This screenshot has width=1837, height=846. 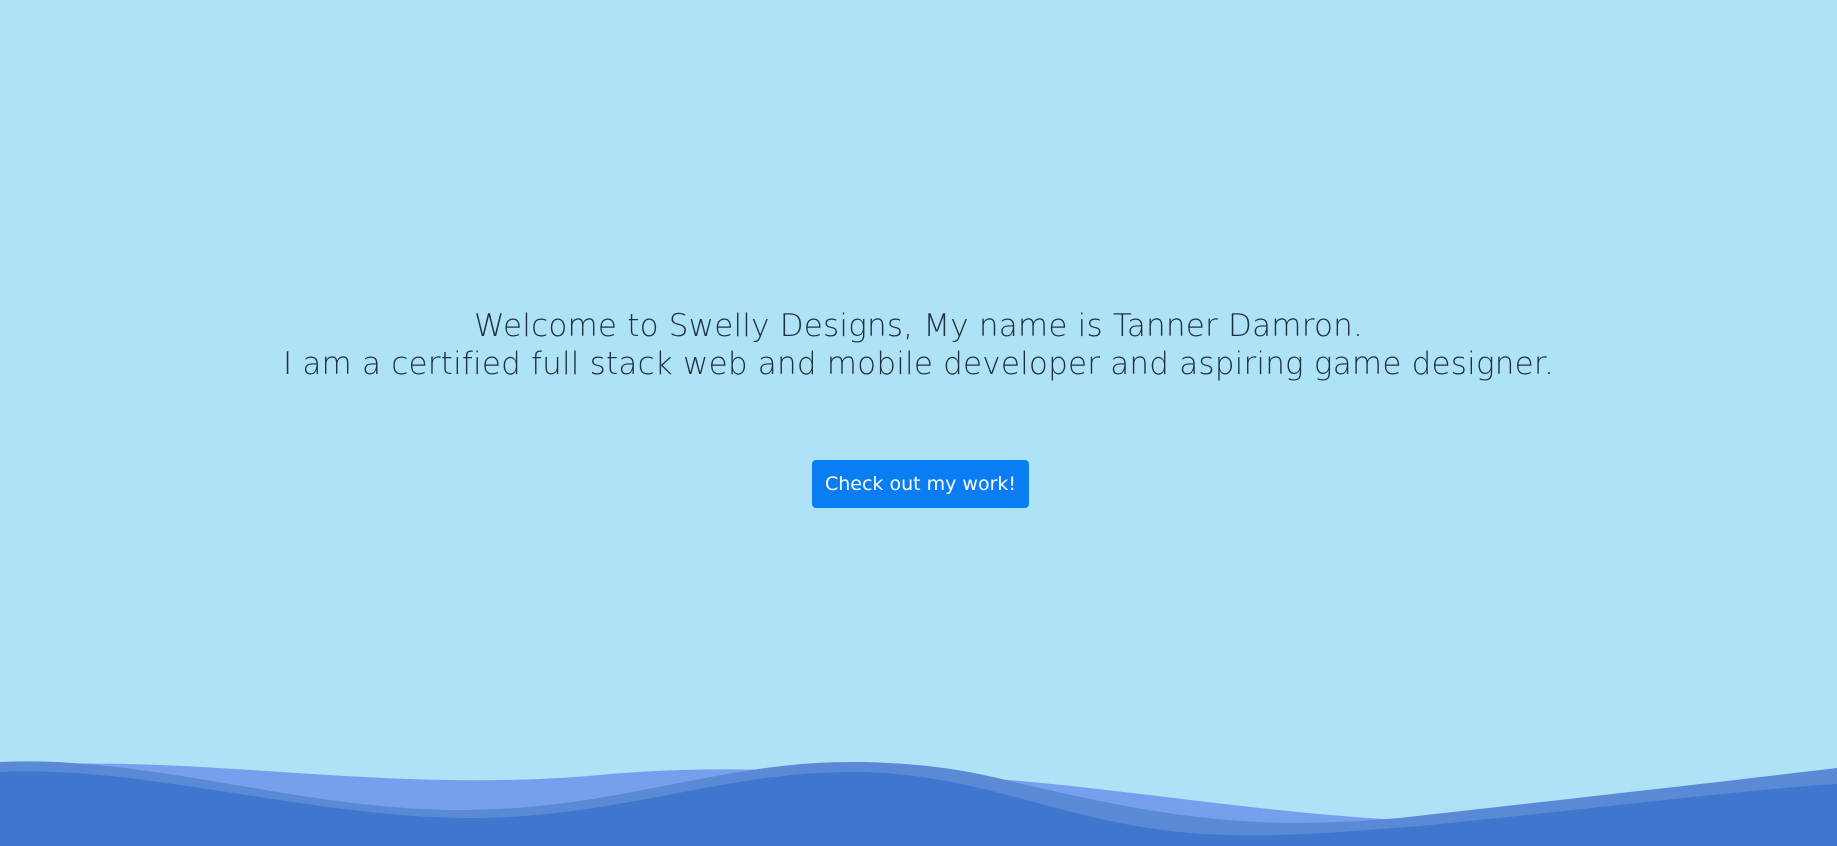 What do you see at coordinates (920, 484) in the screenshot?
I see `check-out-work-button: Check out my work!` at bounding box center [920, 484].